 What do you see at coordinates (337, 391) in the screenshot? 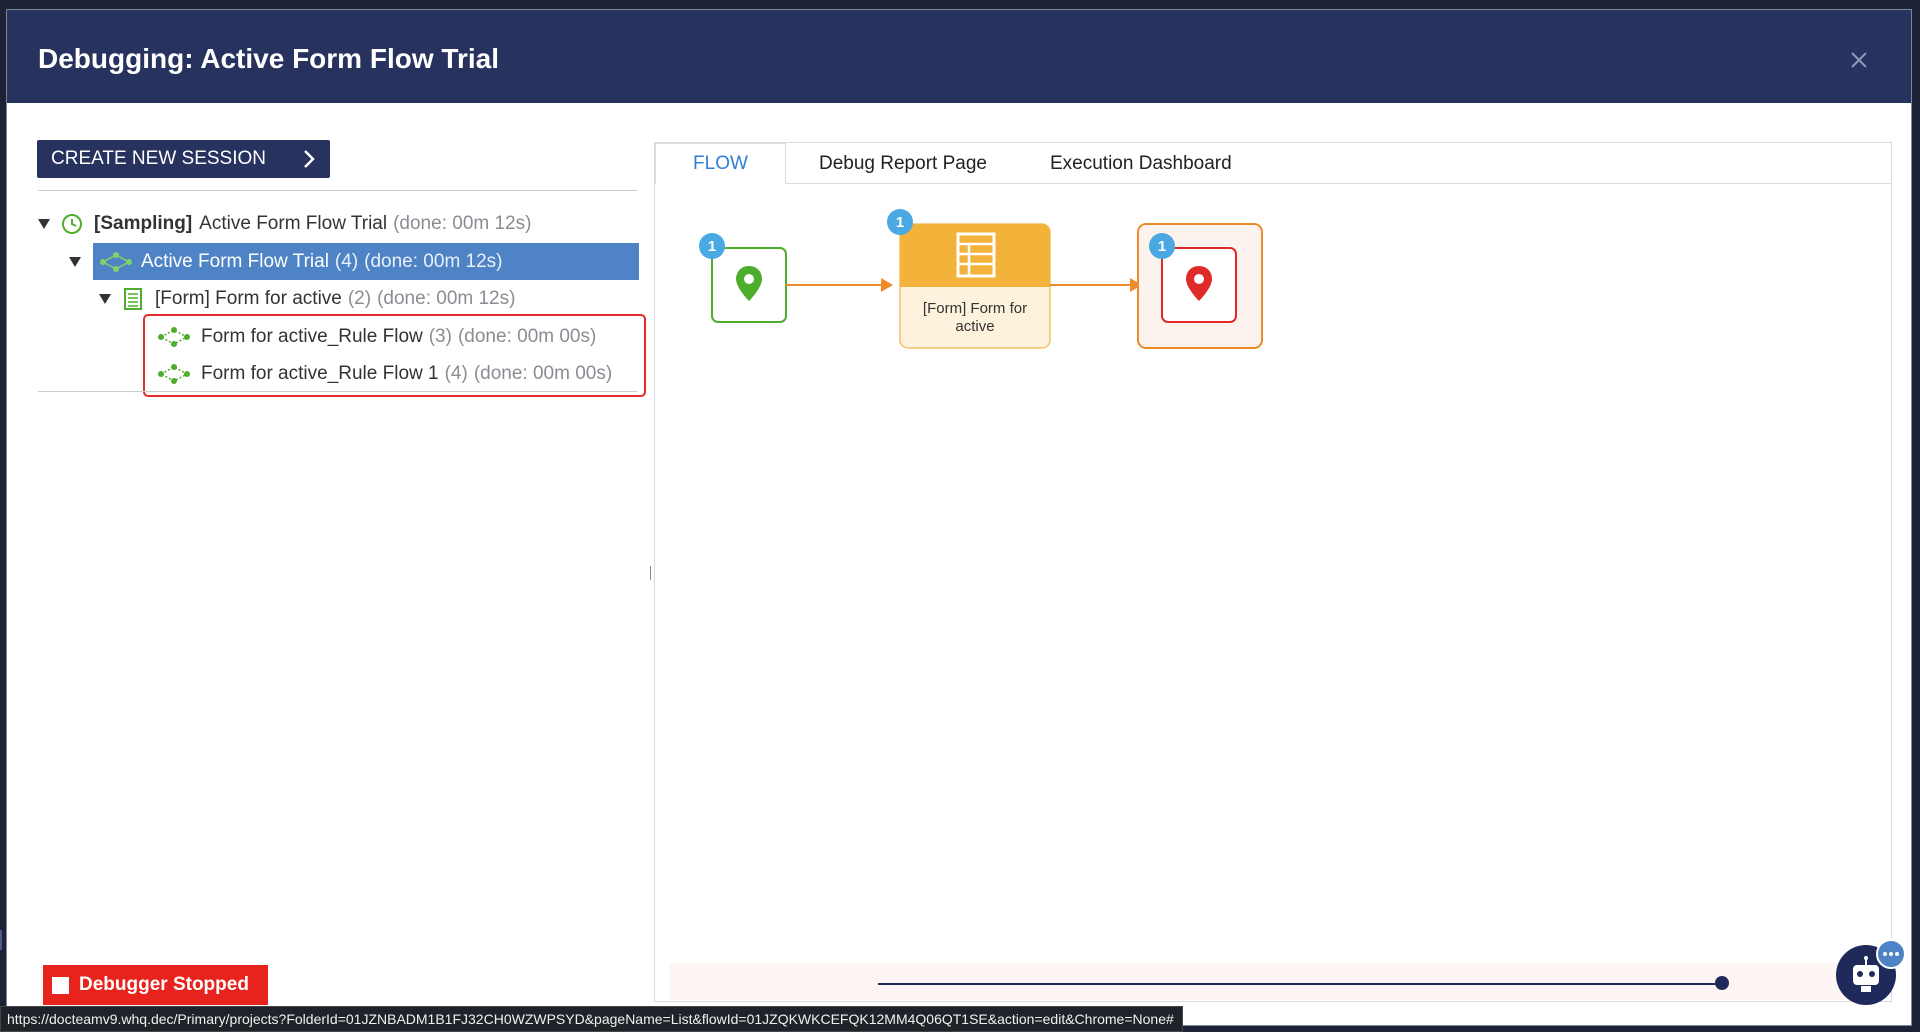
I see `tree-divider-bottom` at bounding box center [337, 391].